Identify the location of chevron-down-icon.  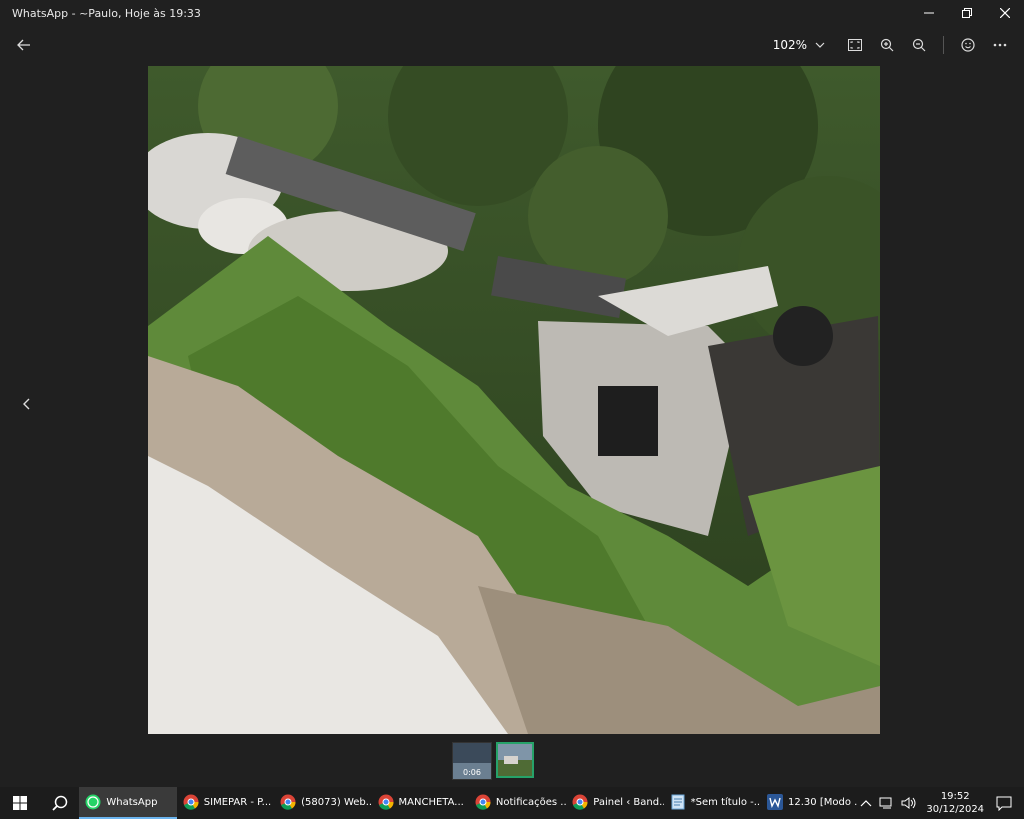
(820, 45).